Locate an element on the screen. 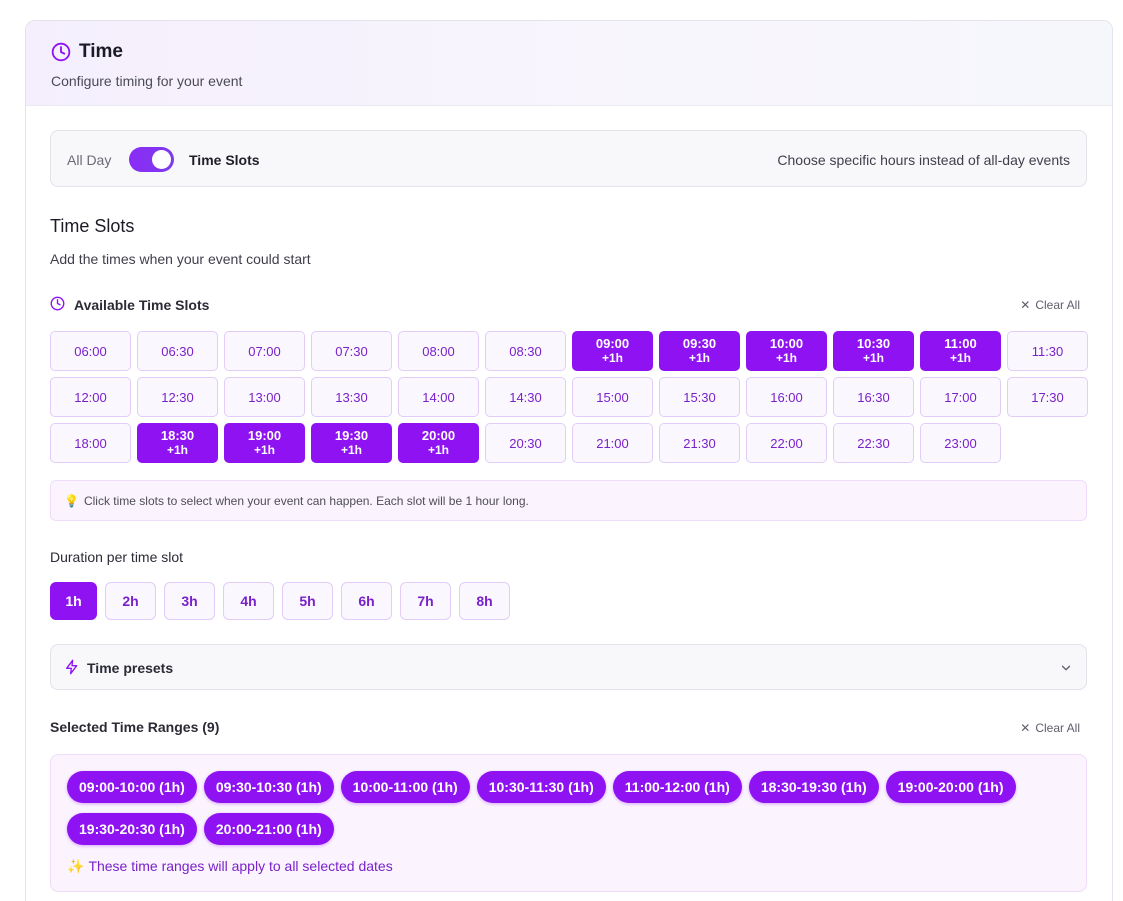 This screenshot has width=1123, height=901. time-slot-0600: 06:00 is located at coordinates (90, 351).